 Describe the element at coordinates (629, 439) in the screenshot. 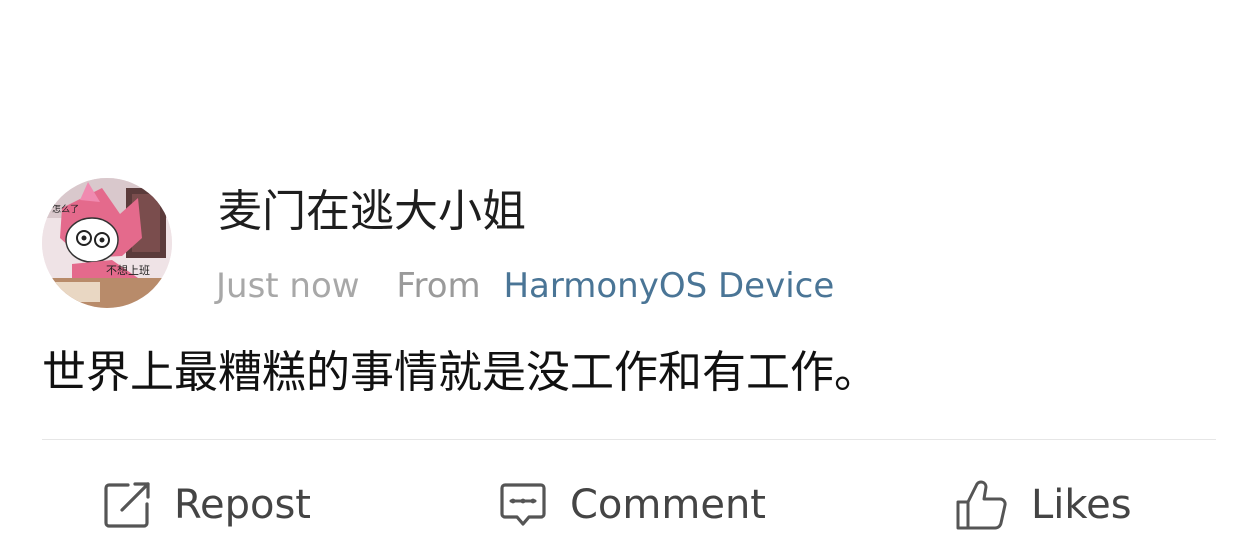

I see `divider` at that location.